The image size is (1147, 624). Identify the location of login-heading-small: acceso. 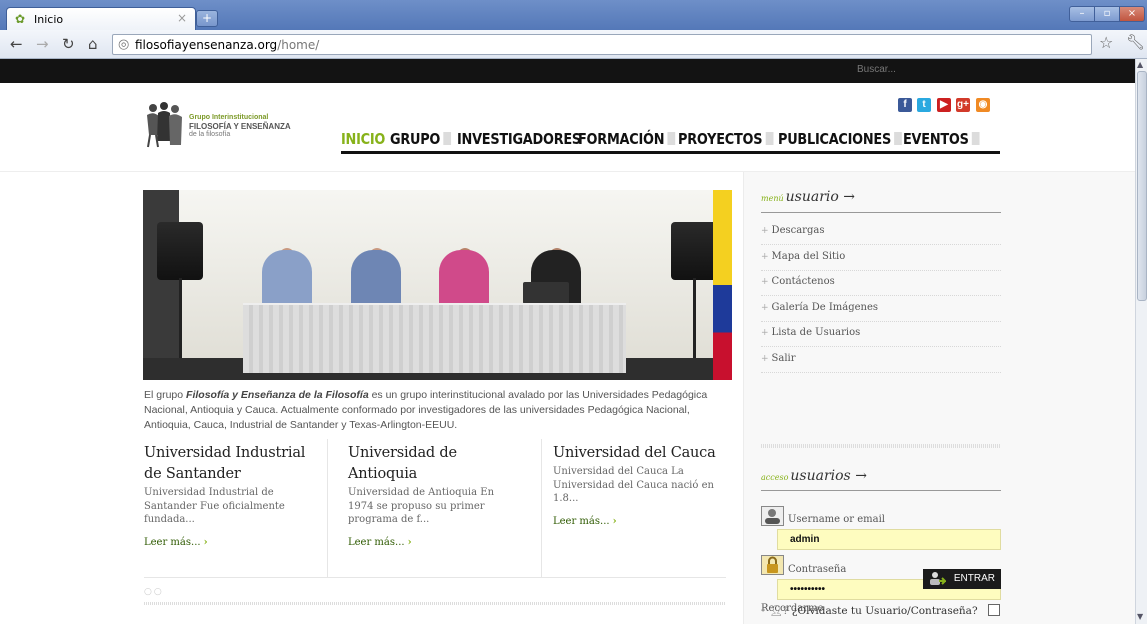
(775, 477).